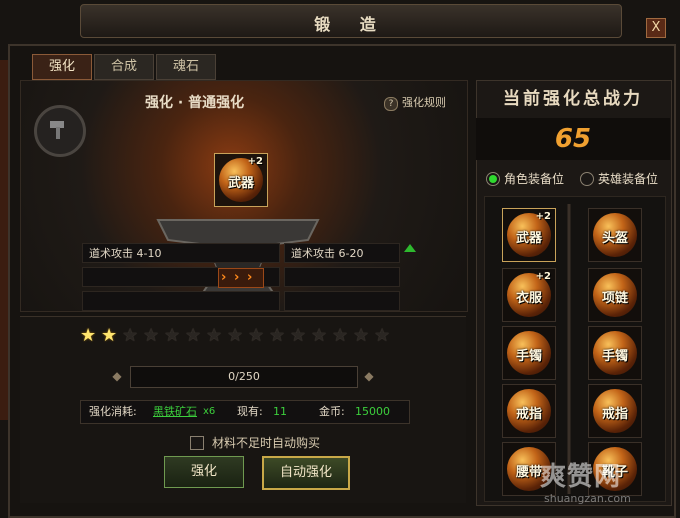 The width and height of the screenshot is (680, 518). Describe the element at coordinates (197, 443) in the screenshot. I see `autobuy-checkbox` at that location.